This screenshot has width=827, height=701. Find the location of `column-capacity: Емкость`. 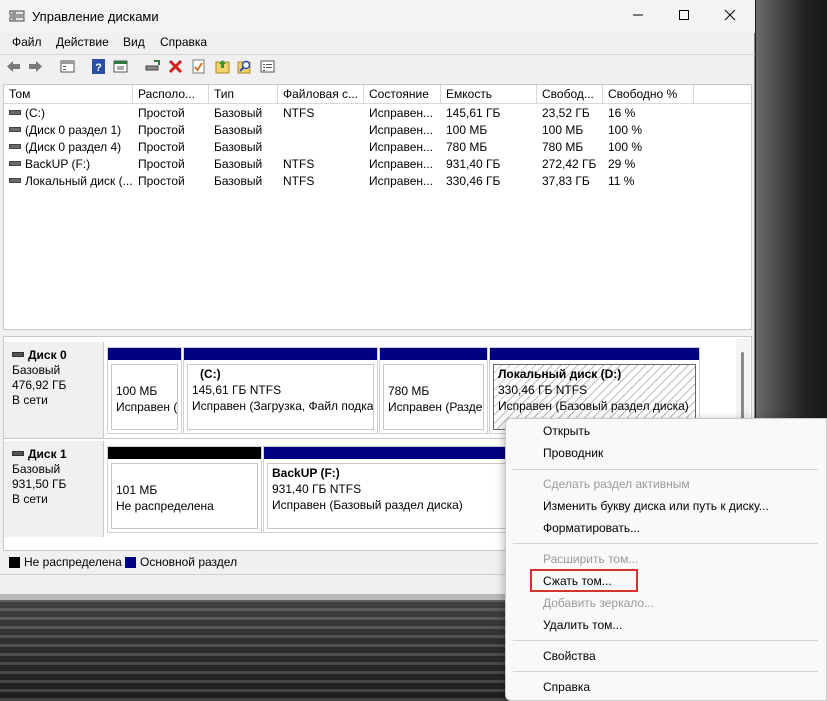

column-capacity: Емкость is located at coordinates (489, 94).